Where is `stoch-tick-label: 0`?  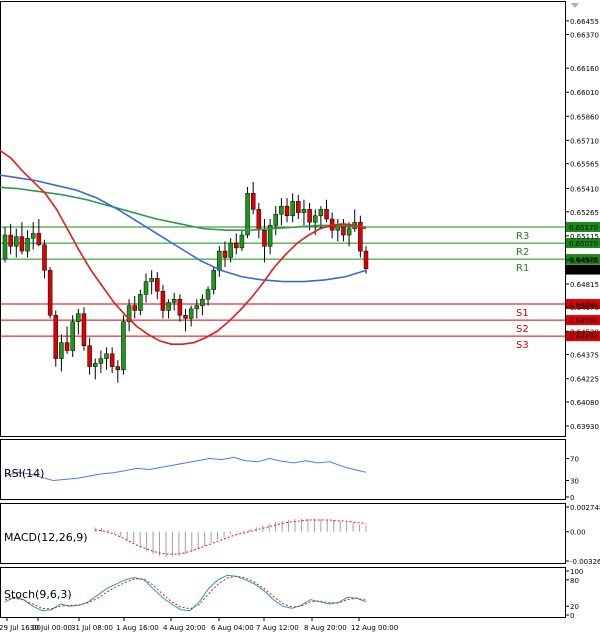
stoch-tick-label: 0 is located at coordinates (572, 616).